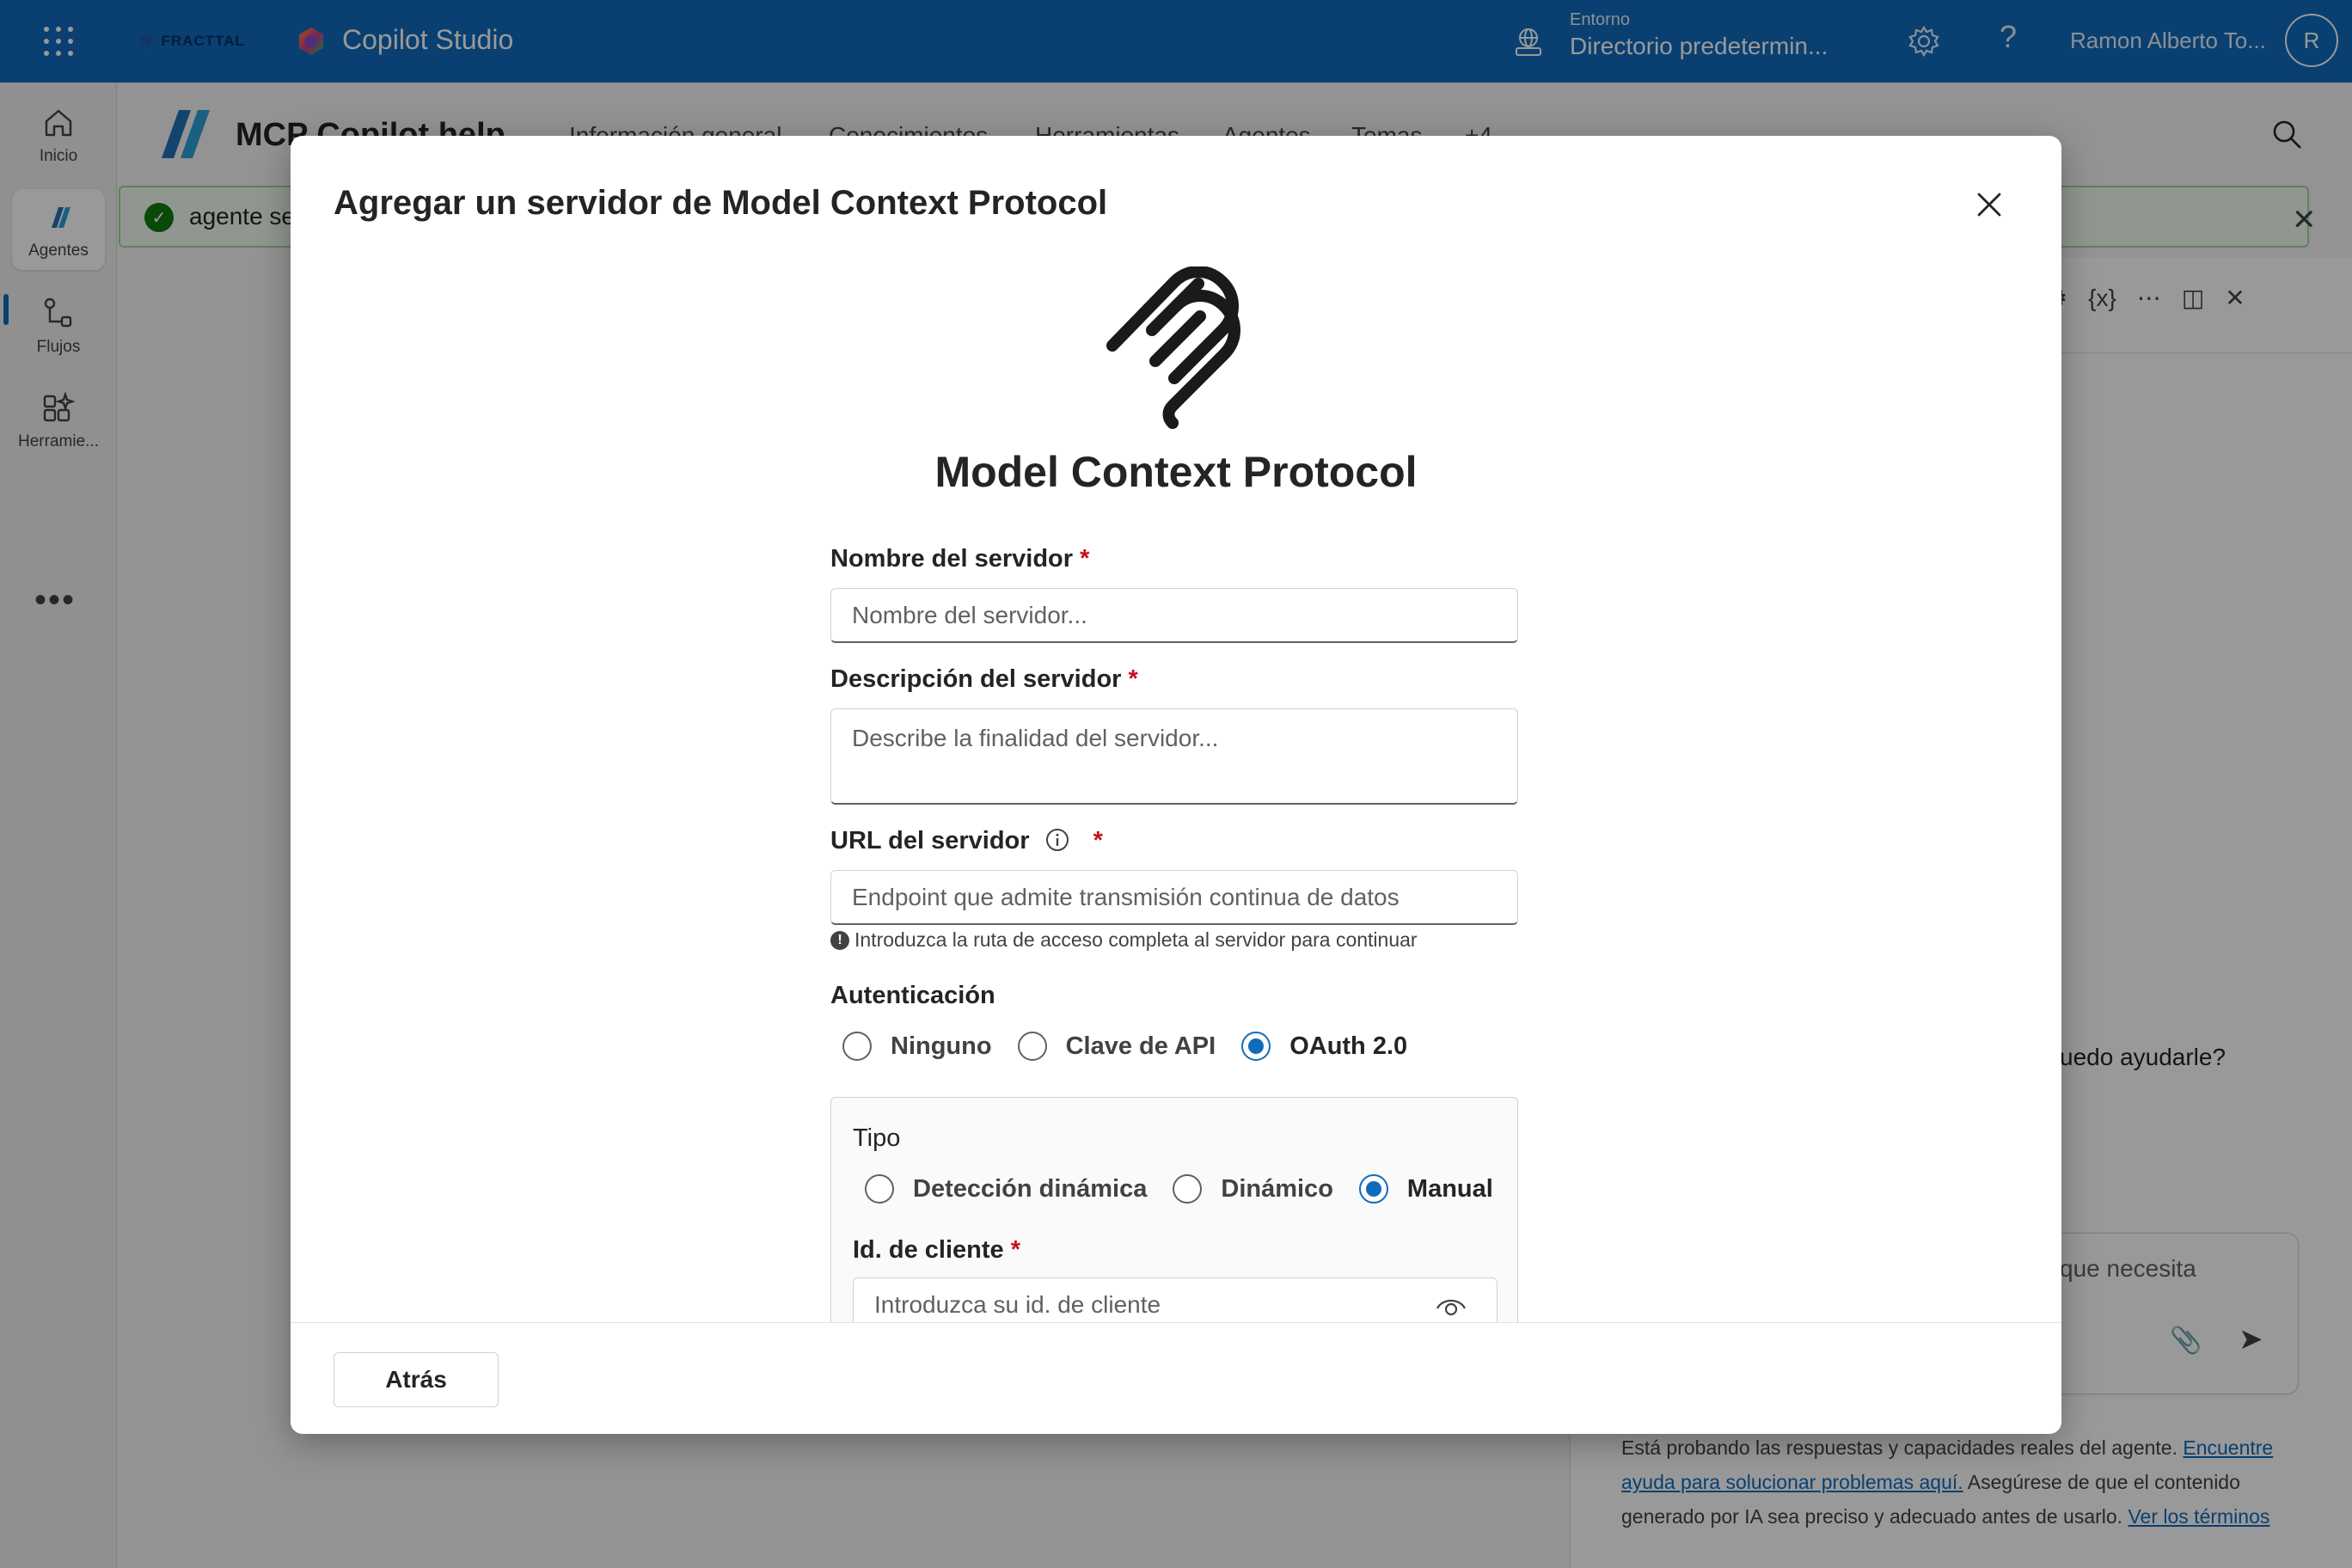 This screenshot has height=1568, width=2352. What do you see at coordinates (1277, 1188) in the screenshot?
I see `oauth-type-dynamic-label: Dinámico` at bounding box center [1277, 1188].